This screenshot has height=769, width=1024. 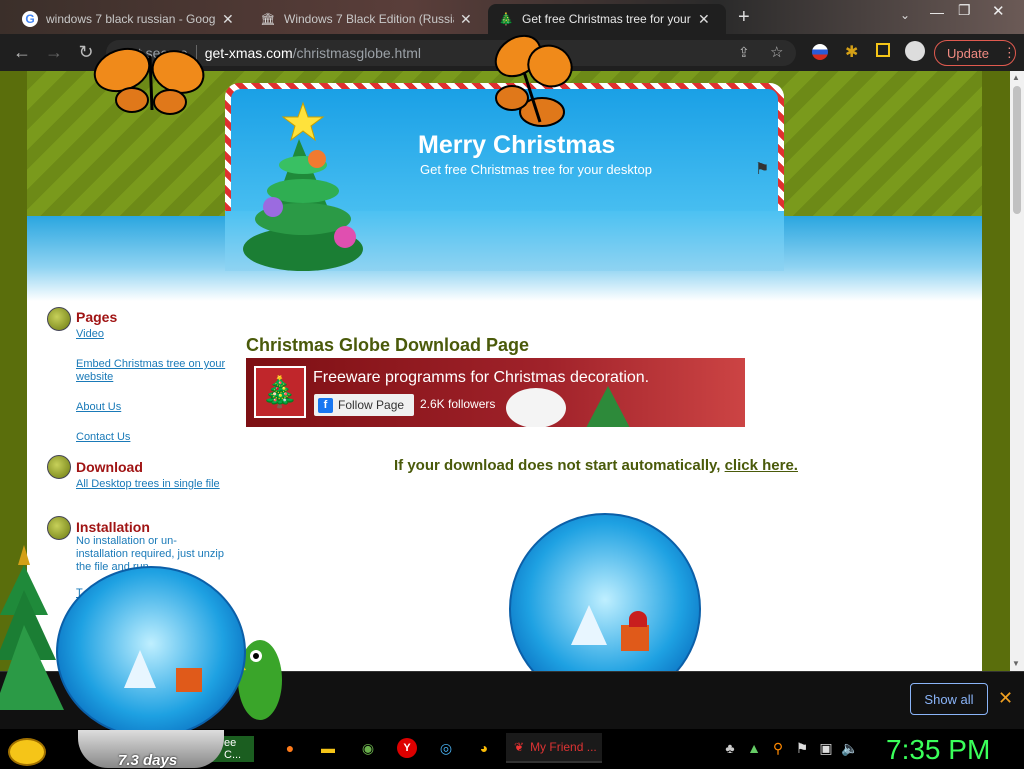 What do you see at coordinates (968, 53) in the screenshot?
I see `update-label: Update` at bounding box center [968, 53].